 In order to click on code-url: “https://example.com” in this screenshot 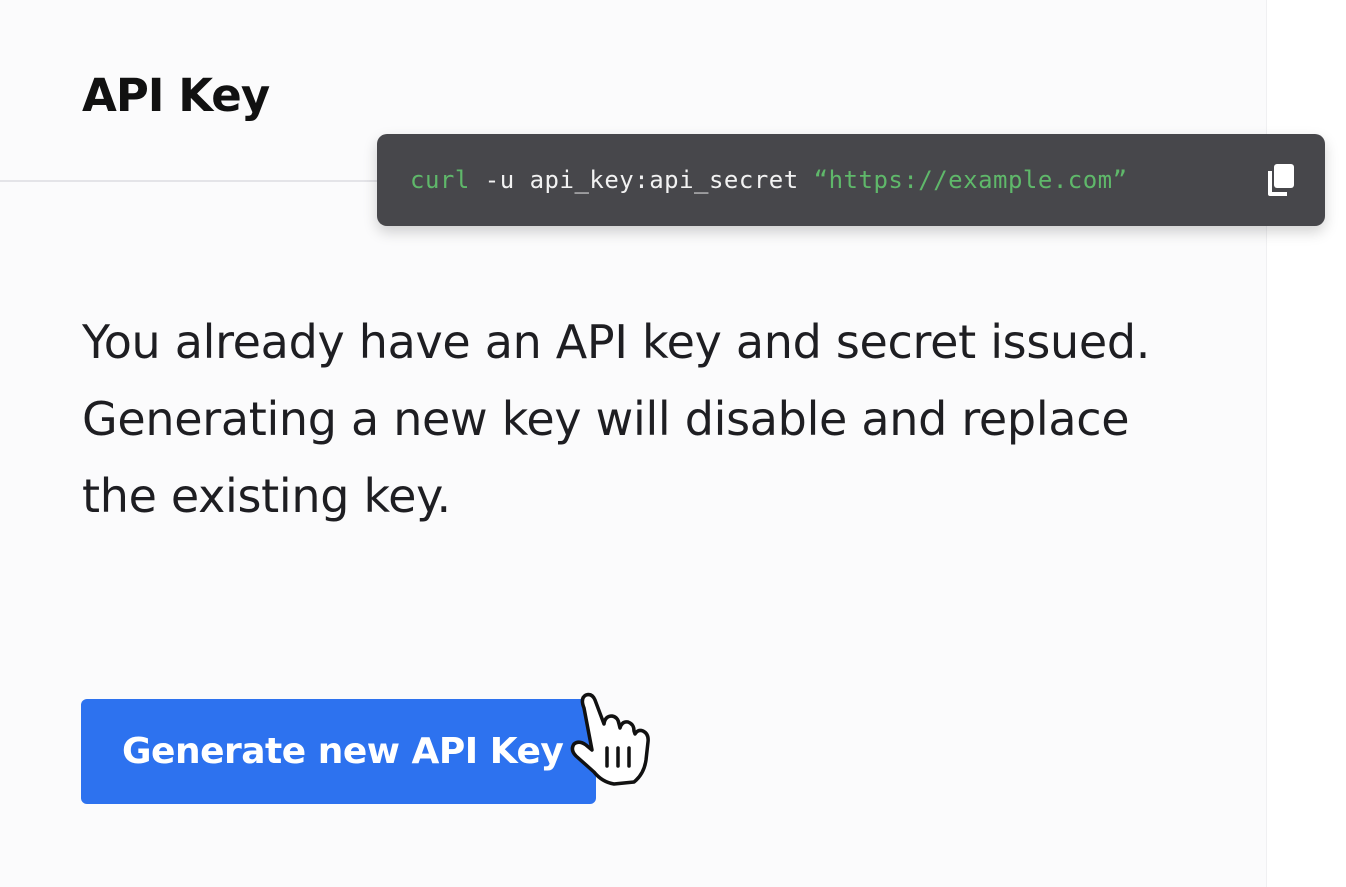, I will do `click(970, 180)`.